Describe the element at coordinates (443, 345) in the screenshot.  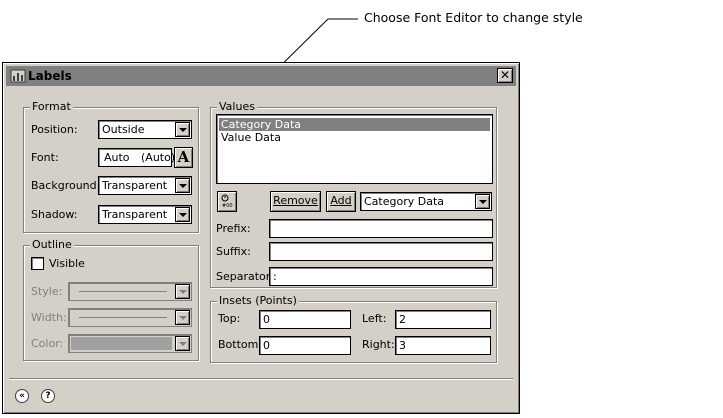
I see `right-input: 3` at that location.